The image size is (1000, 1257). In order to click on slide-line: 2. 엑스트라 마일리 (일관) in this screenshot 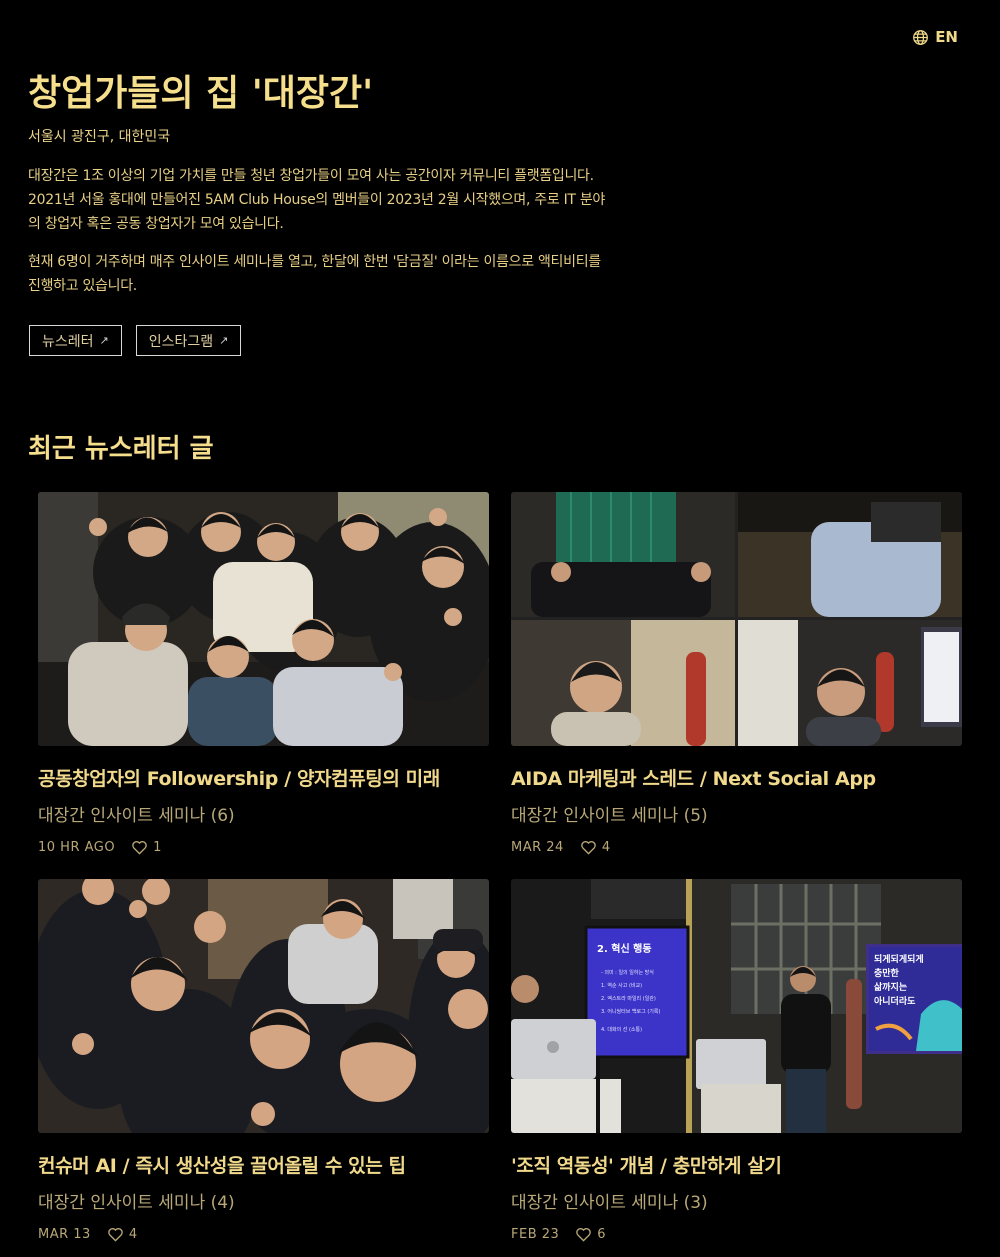, I will do `click(628, 998)`.